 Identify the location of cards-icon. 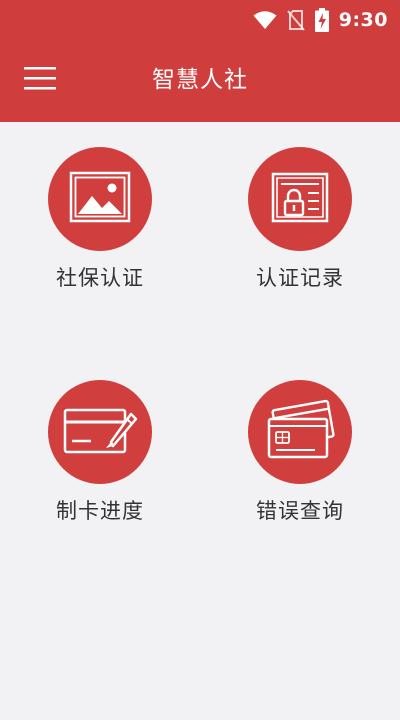
(300, 432).